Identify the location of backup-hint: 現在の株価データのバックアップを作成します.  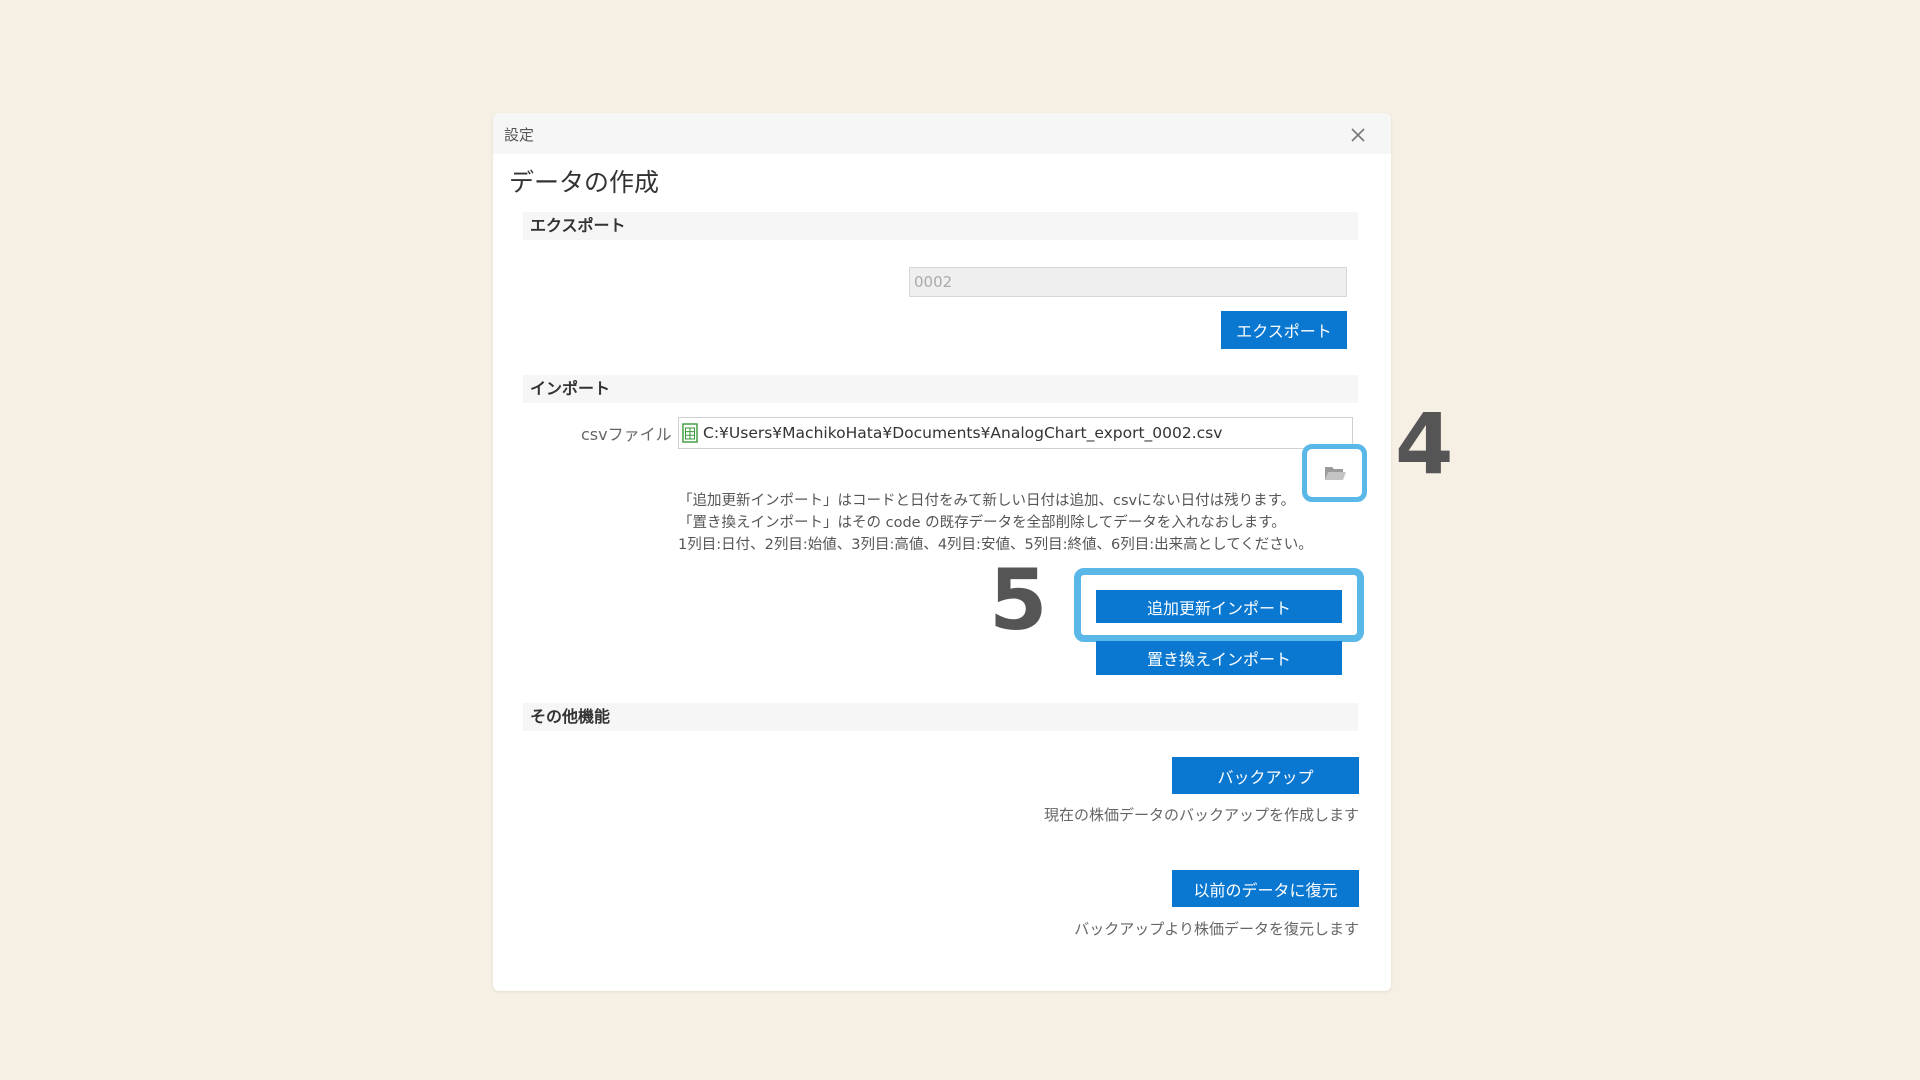
(1201, 815).